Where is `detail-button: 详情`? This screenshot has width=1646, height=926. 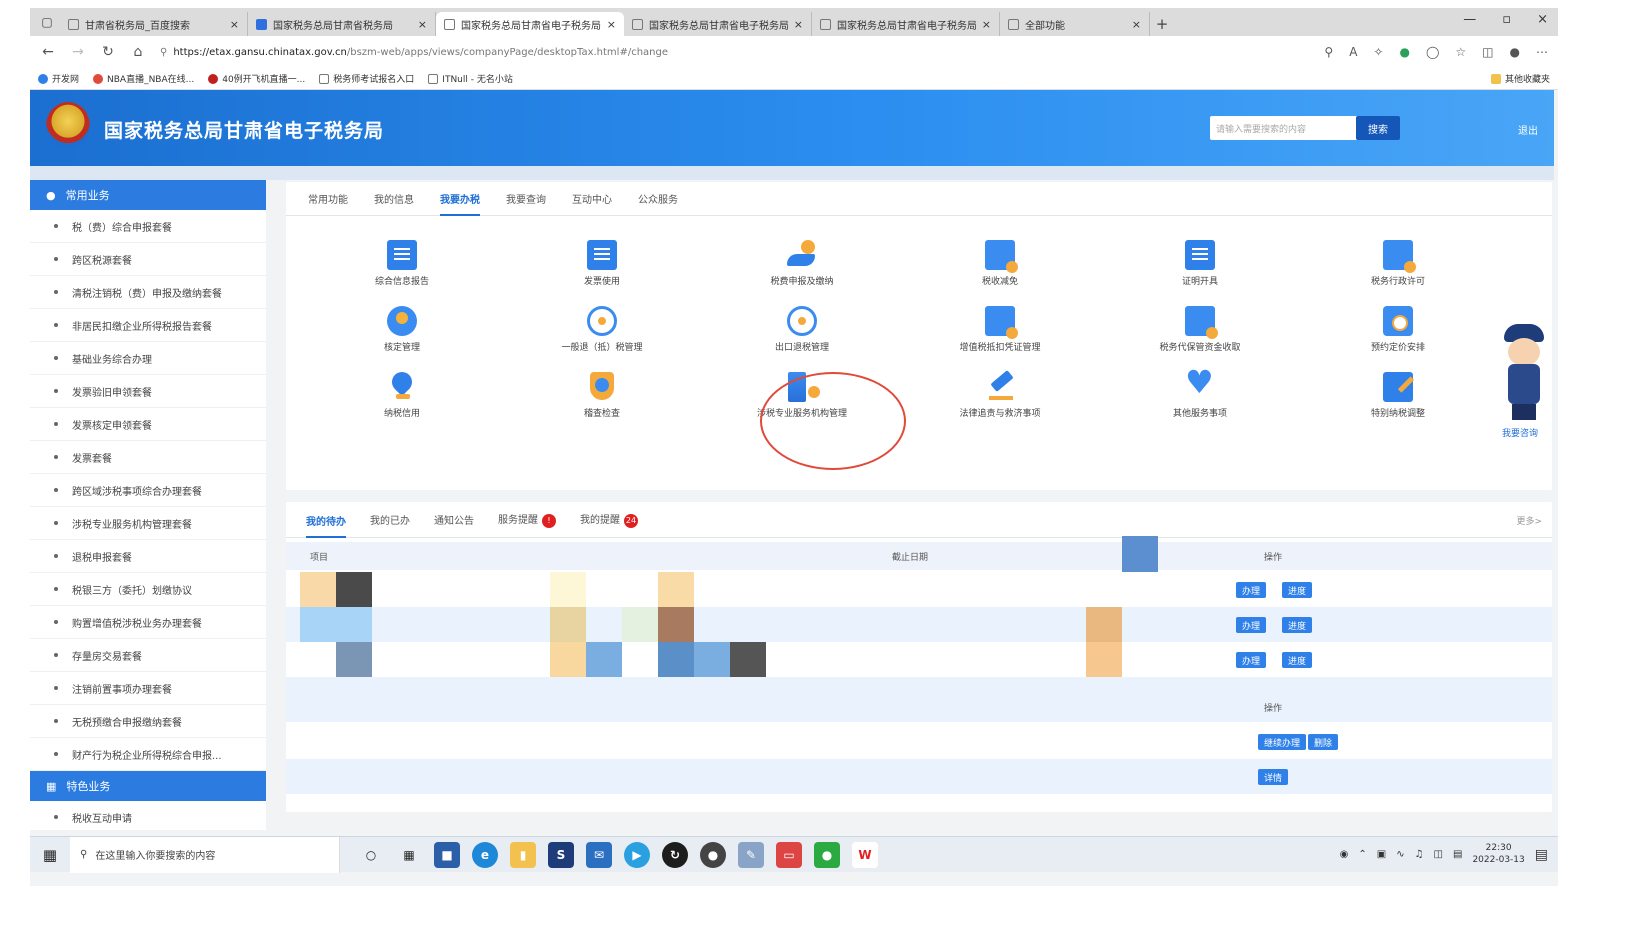 detail-button: 详情 is located at coordinates (1273, 777).